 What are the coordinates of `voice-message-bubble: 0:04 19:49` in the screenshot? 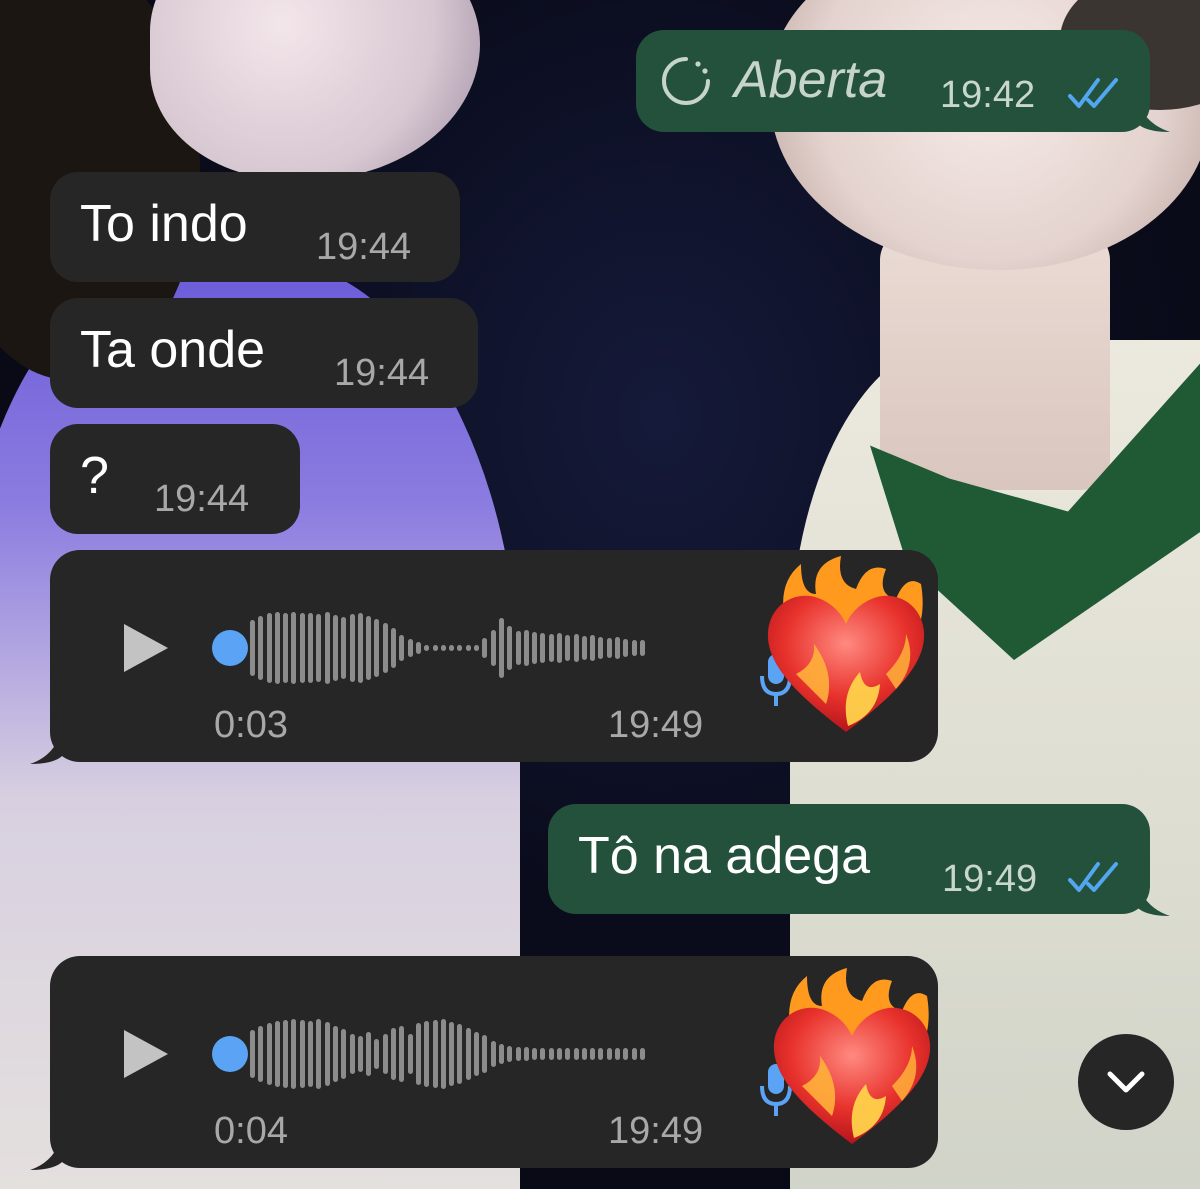 It's located at (484, 1063).